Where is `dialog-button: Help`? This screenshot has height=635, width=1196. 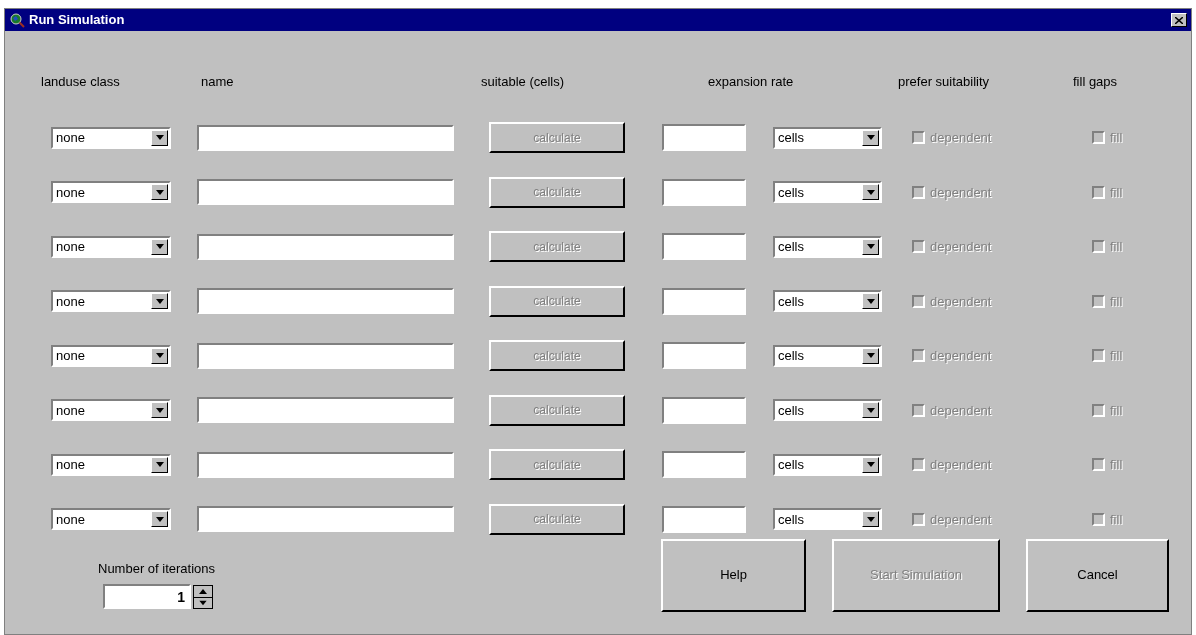 dialog-button: Help is located at coordinates (733, 575).